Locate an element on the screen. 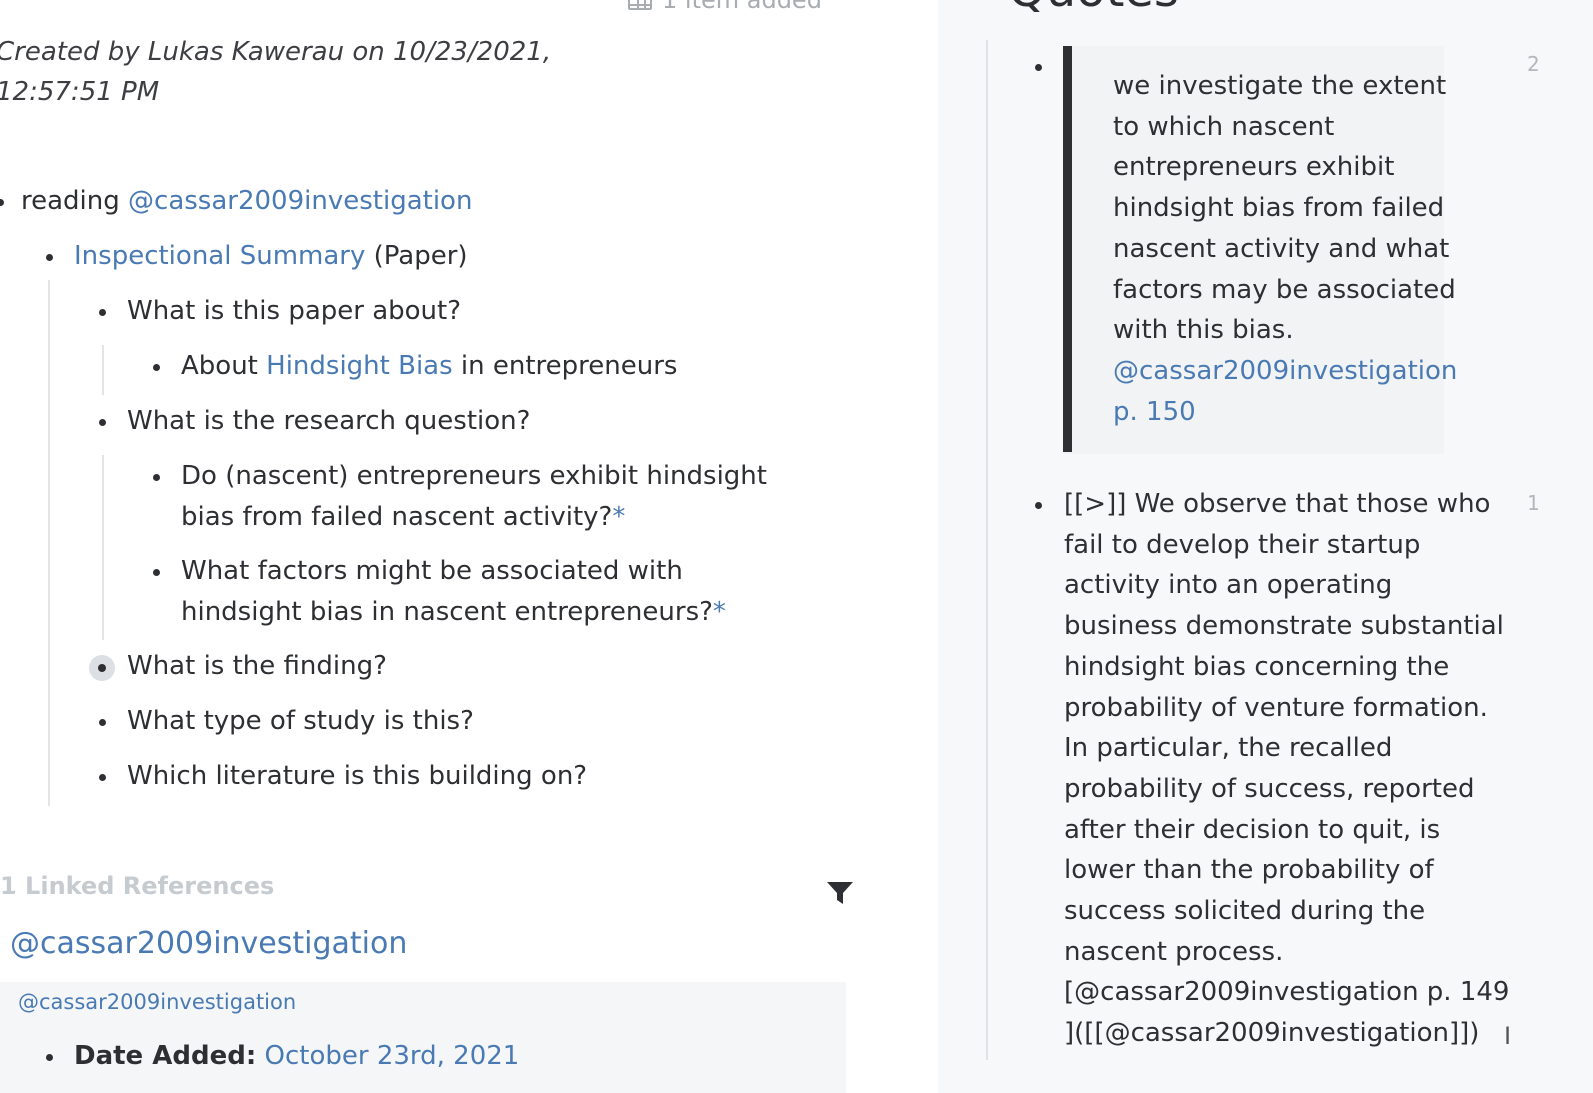 The height and width of the screenshot is (1093, 1593). date-added-row: Date Added: October 23rd, 2021 is located at coordinates (296, 1056).